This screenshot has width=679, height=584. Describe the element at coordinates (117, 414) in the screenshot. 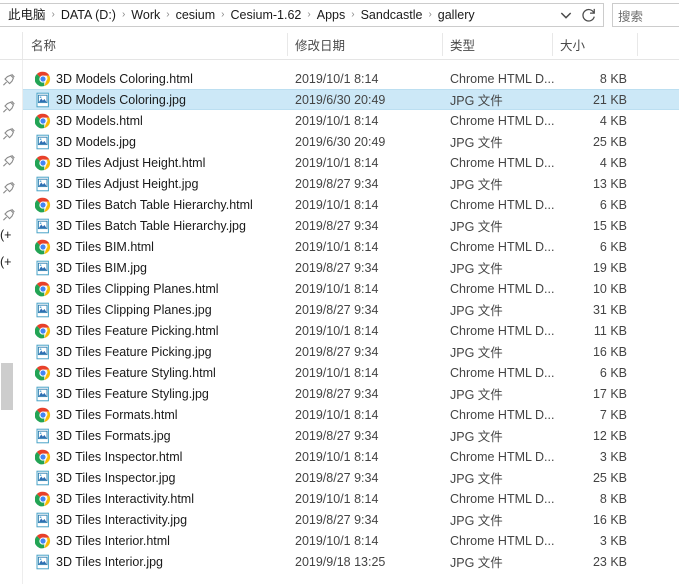

I see `file-name: 3D Tiles Formats.html` at that location.